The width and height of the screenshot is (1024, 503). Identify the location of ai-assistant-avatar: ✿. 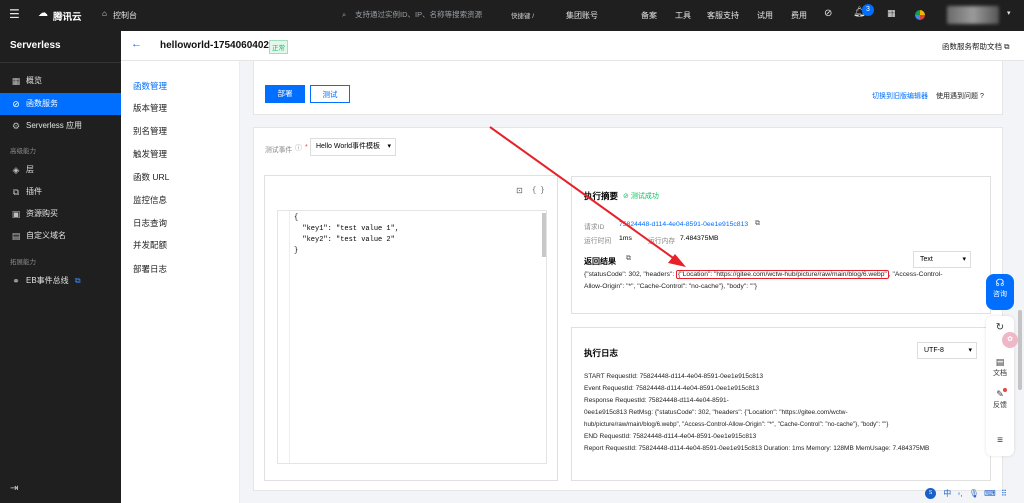
(1010, 340).